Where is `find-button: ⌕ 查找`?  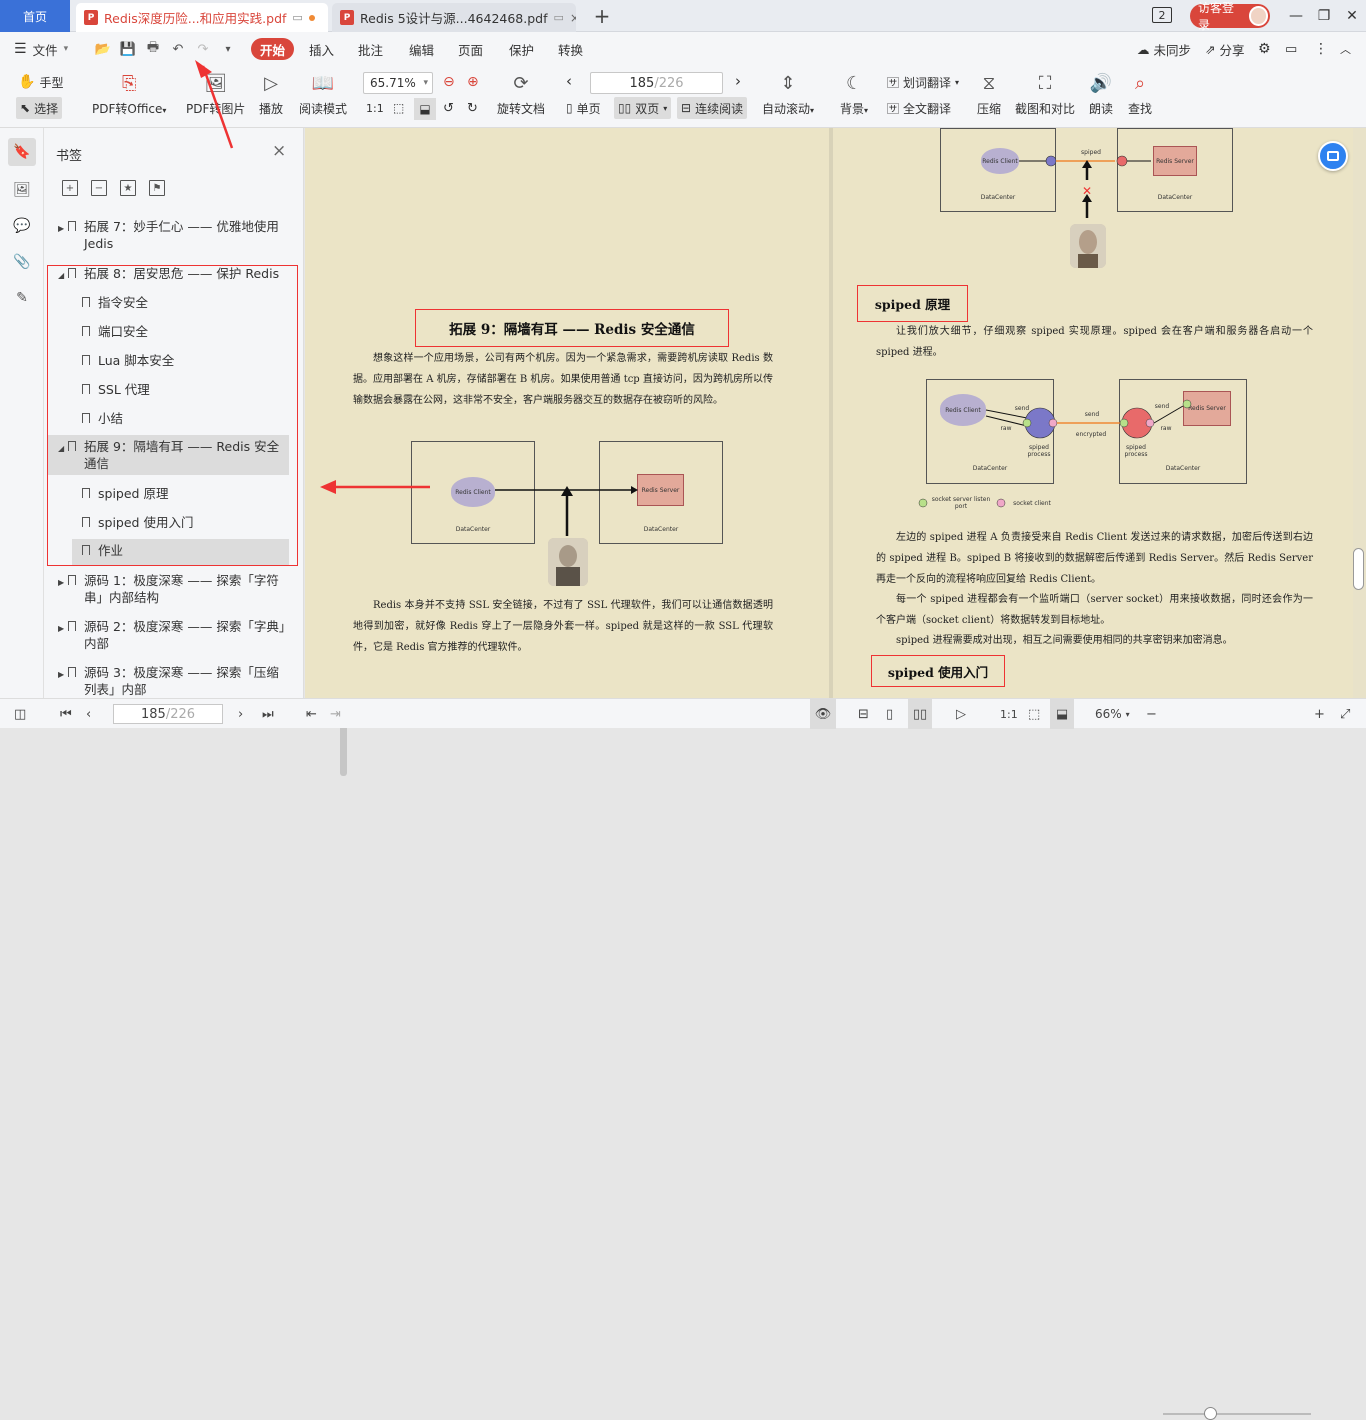
find-button: ⌕ 查找 is located at coordinates (1140, 93).